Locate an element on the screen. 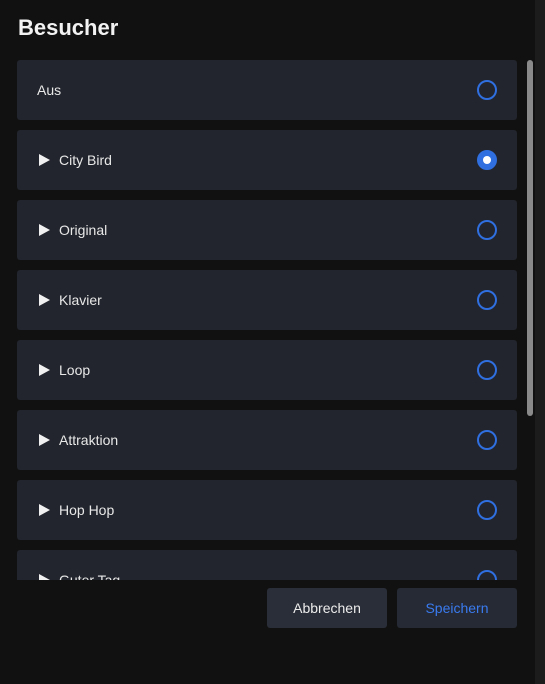 This screenshot has width=545, height=684. option-aus: Aus is located at coordinates (267, 90).